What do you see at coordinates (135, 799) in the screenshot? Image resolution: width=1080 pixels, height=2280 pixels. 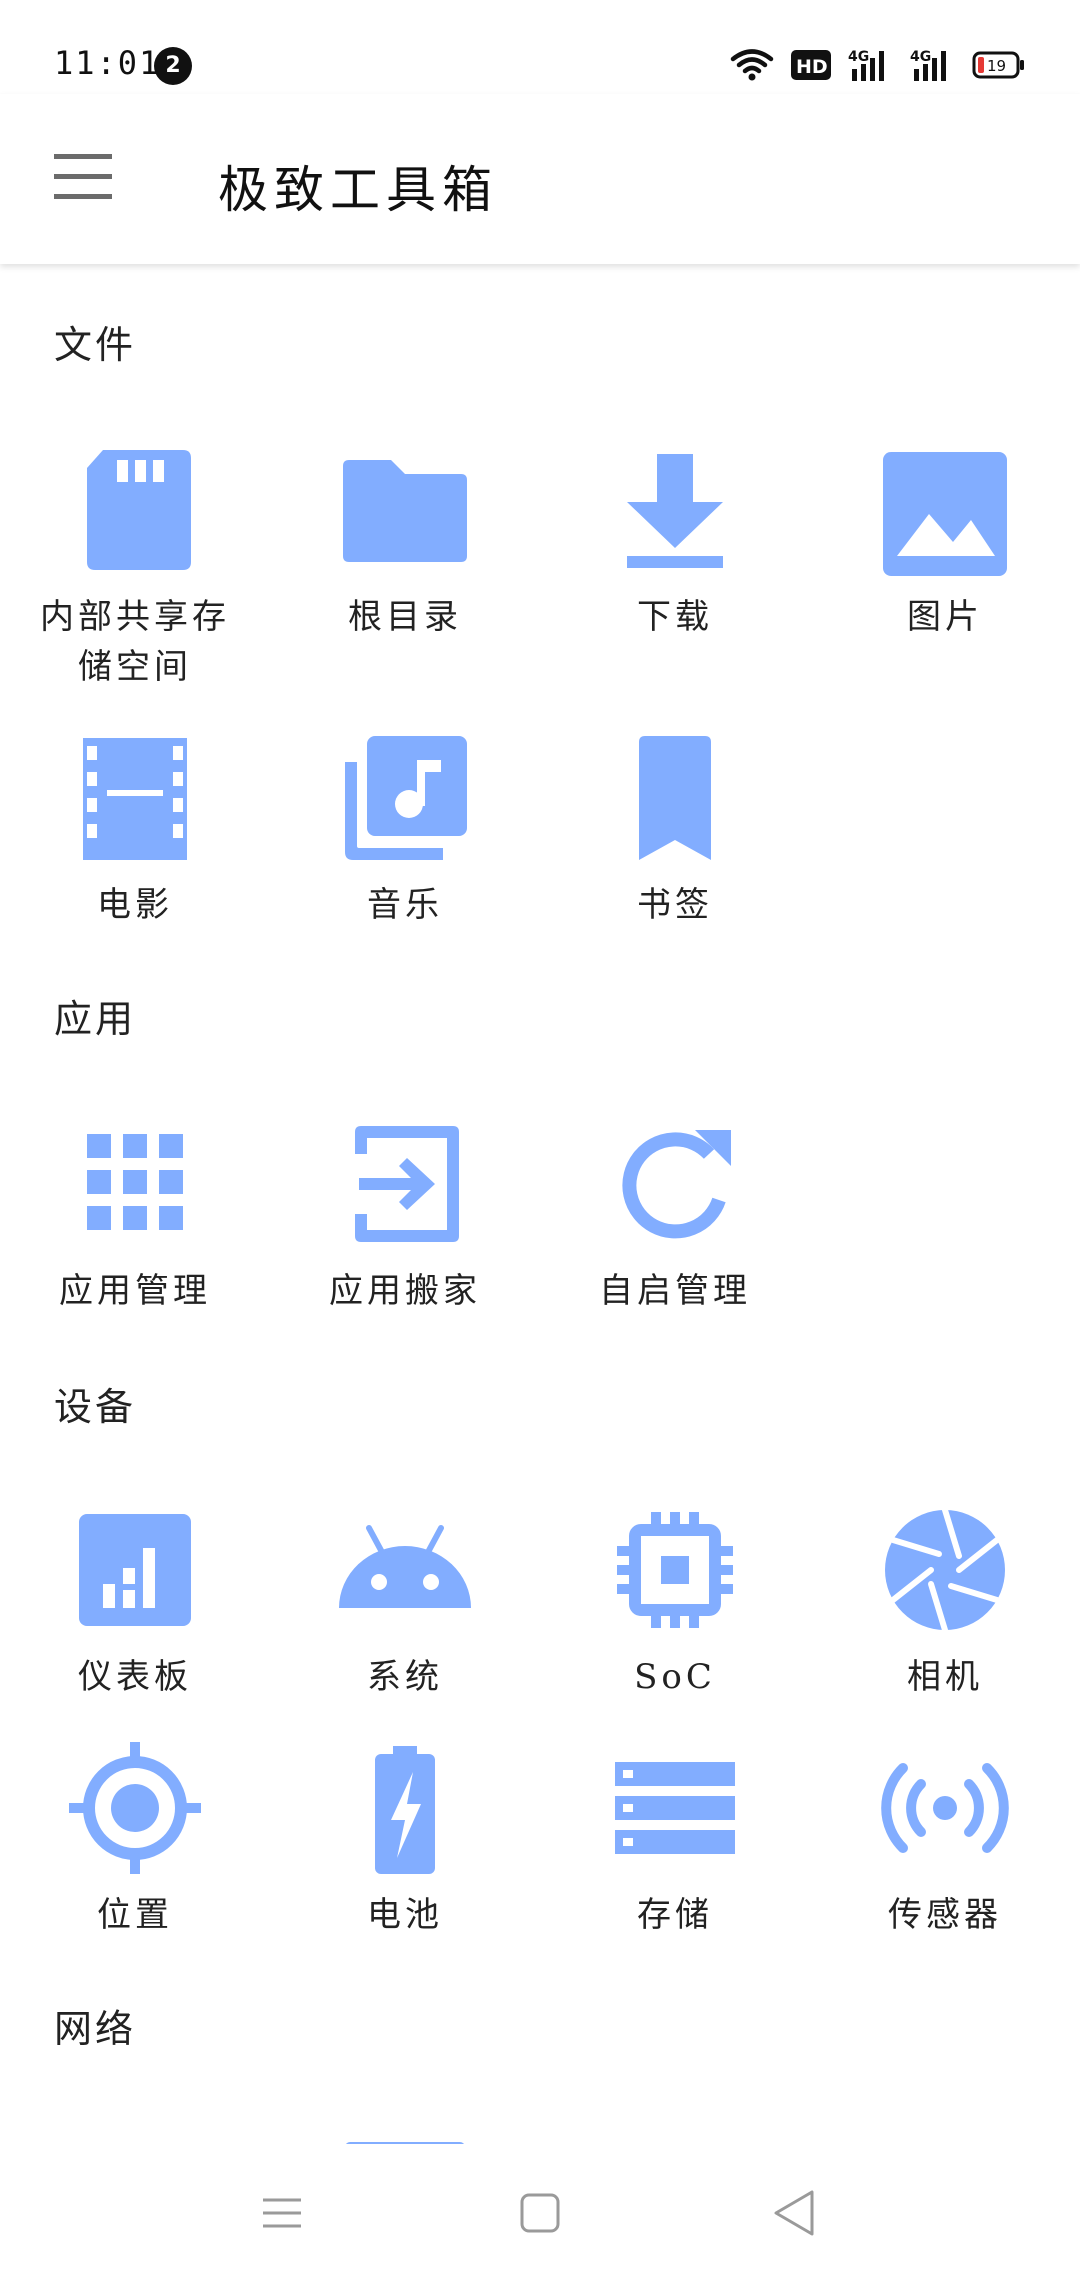 I see `movie-icon` at bounding box center [135, 799].